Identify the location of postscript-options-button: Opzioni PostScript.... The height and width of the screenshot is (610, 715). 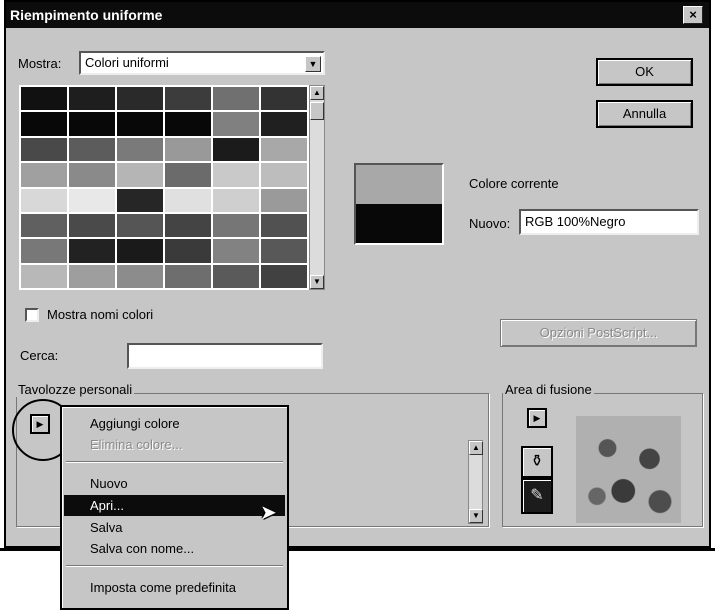
(598, 333).